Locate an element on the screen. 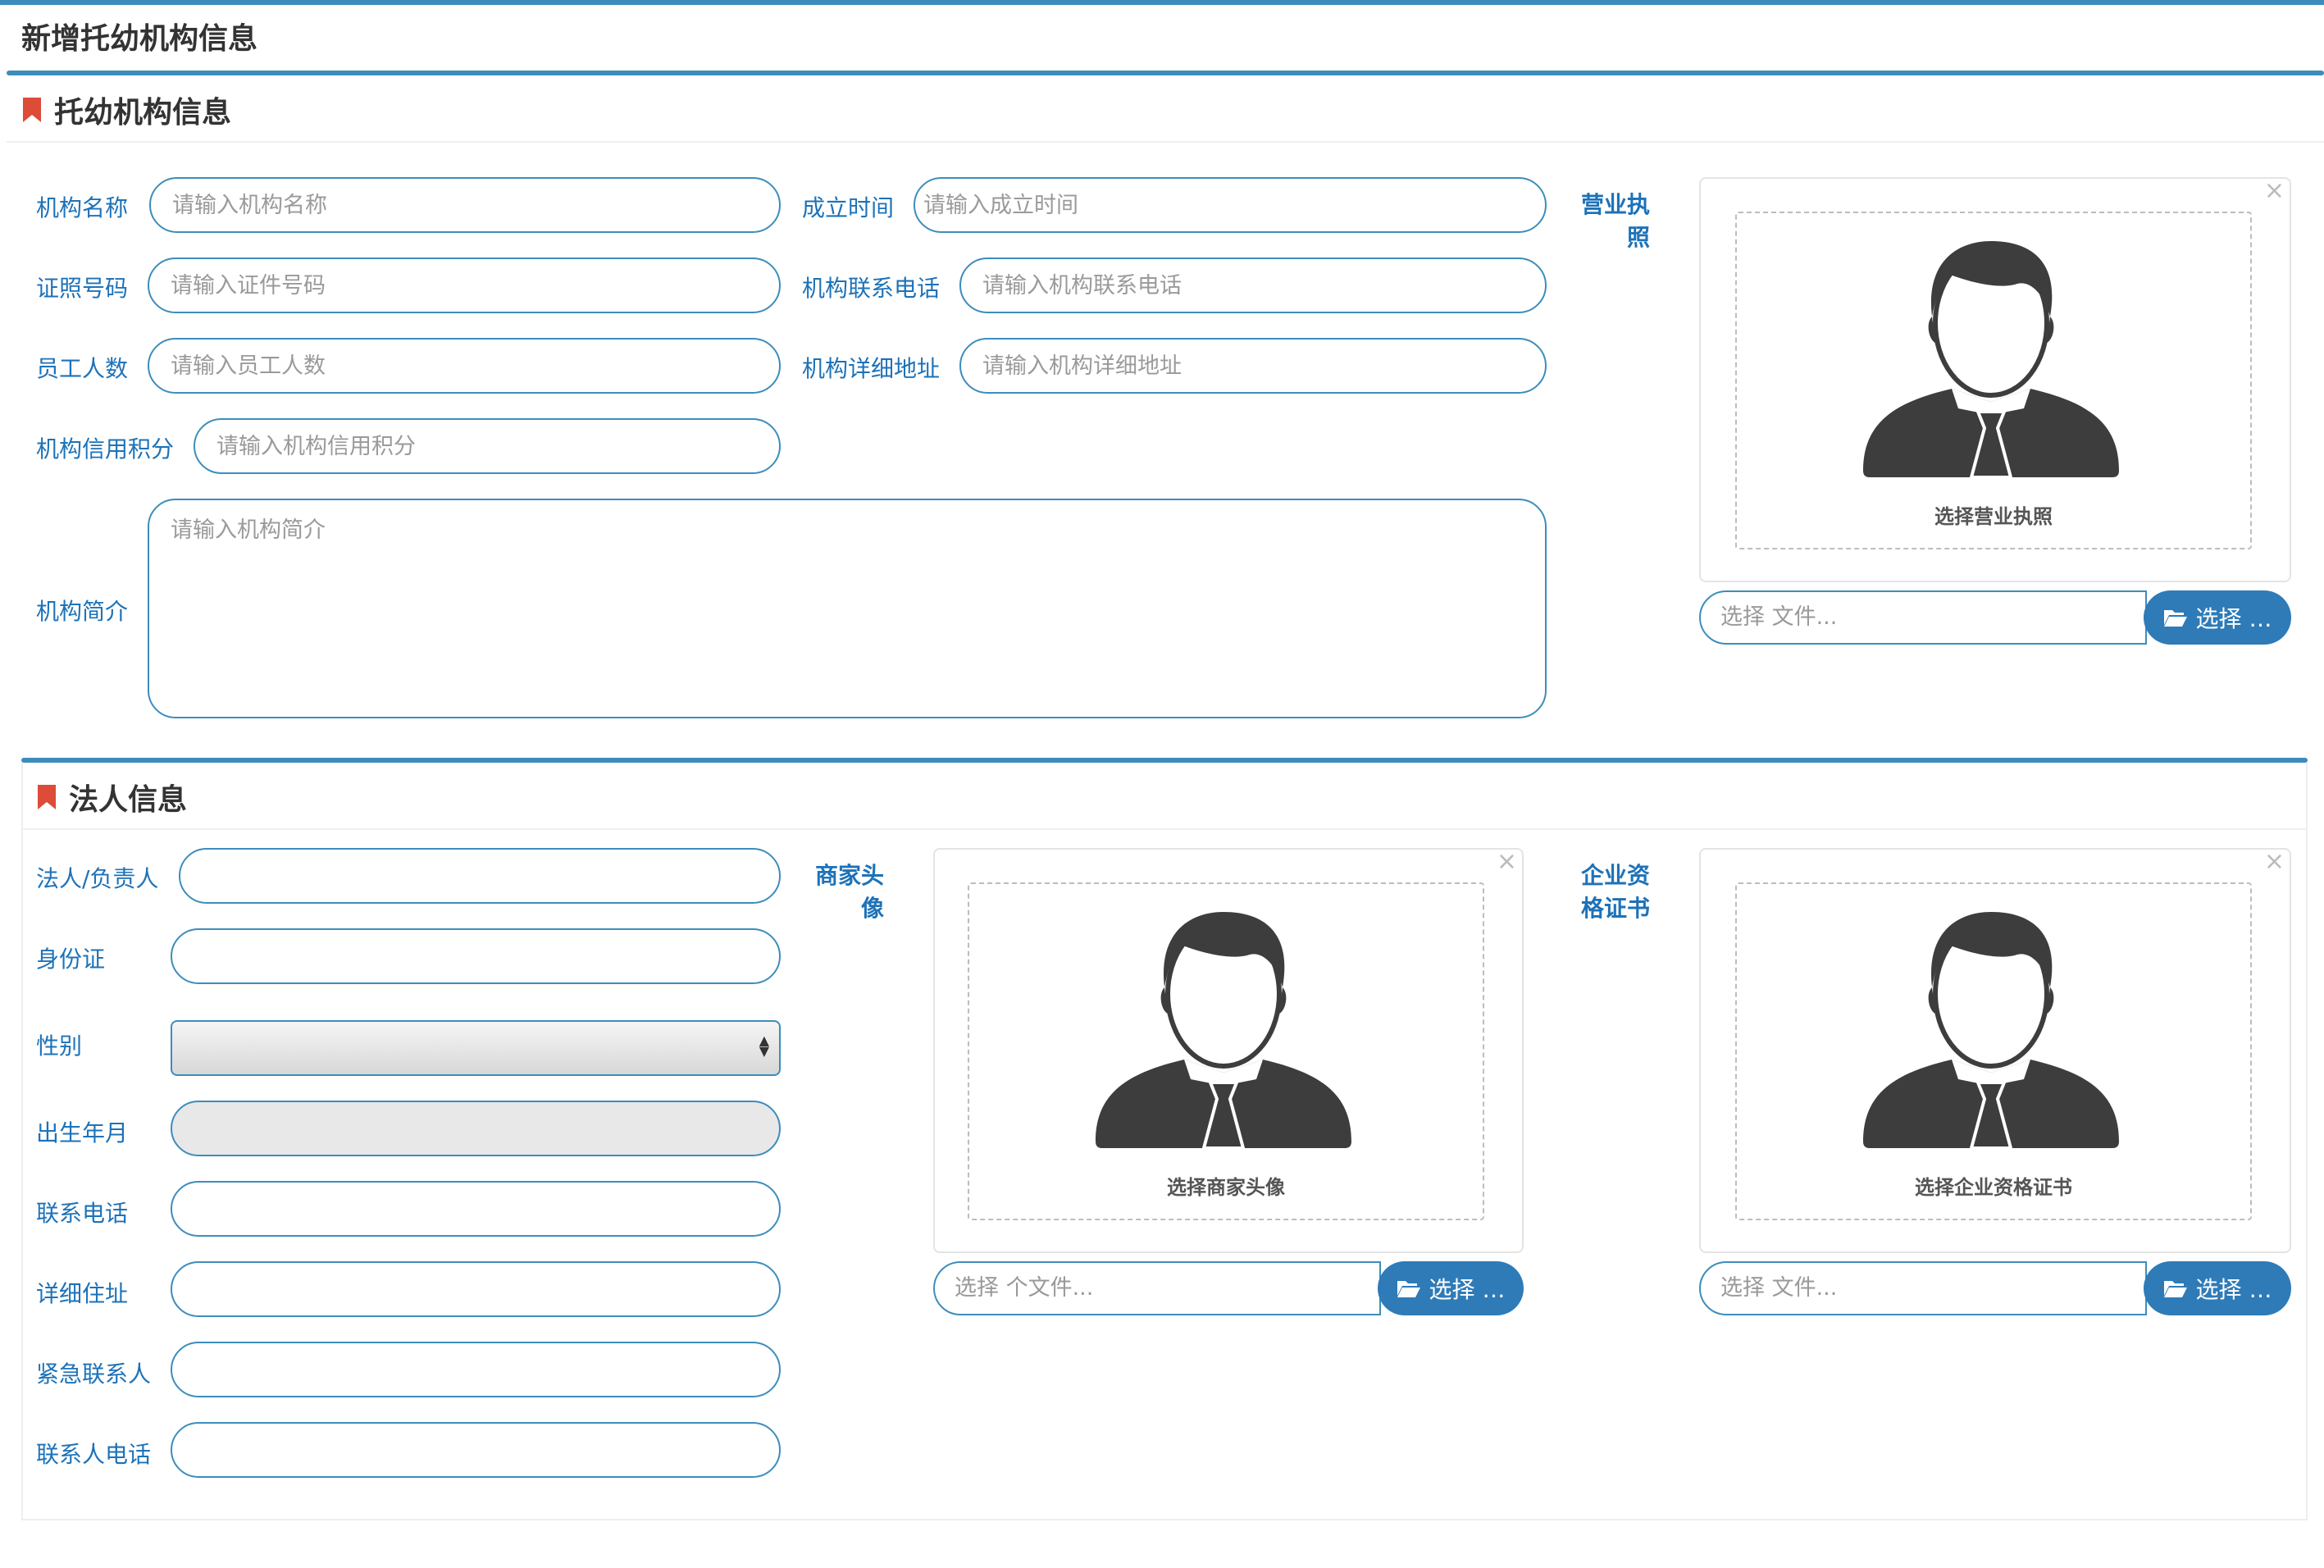 This screenshot has height=1568, width=2324. home-address-input is located at coordinates (476, 1289).